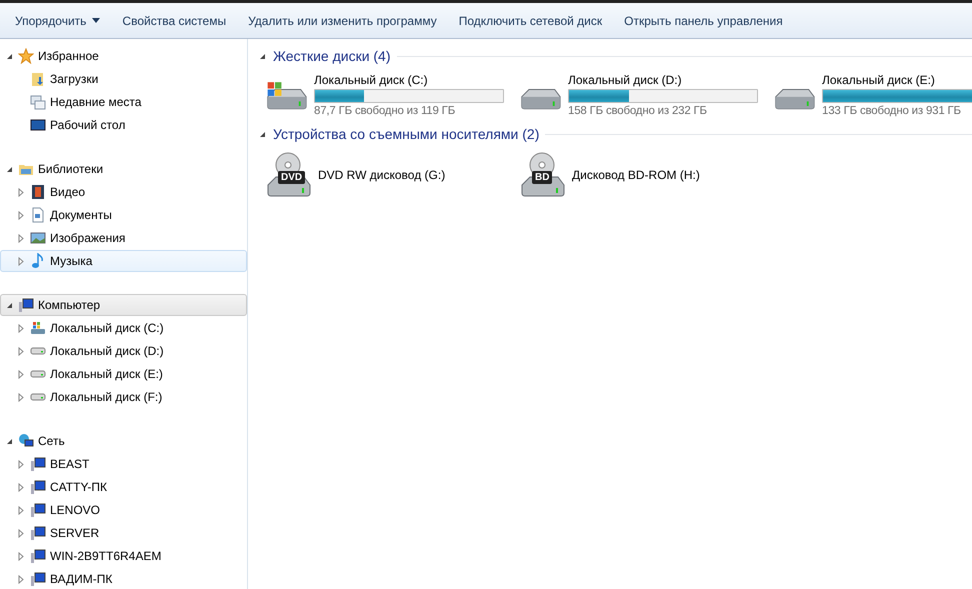 The image size is (972, 589). I want to click on disc-type-label: BD, so click(542, 177).